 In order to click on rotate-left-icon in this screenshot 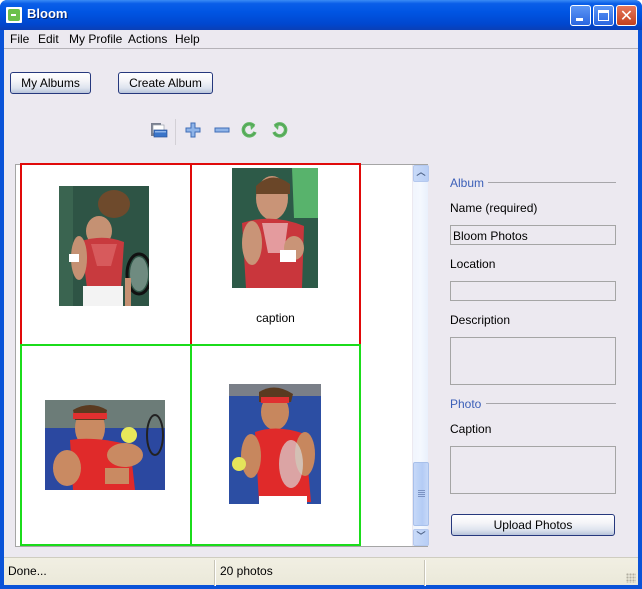, I will do `click(250, 130)`.